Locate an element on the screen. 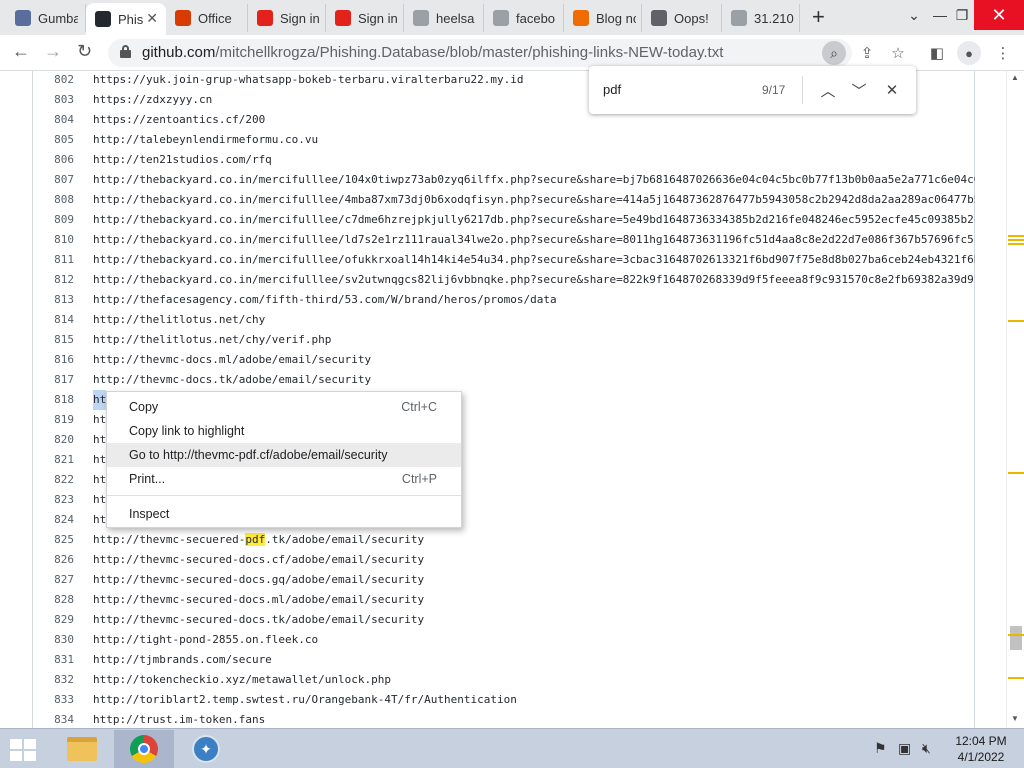 This screenshot has width=1024, height=768. line-number: 811 is located at coordinates (53, 260).